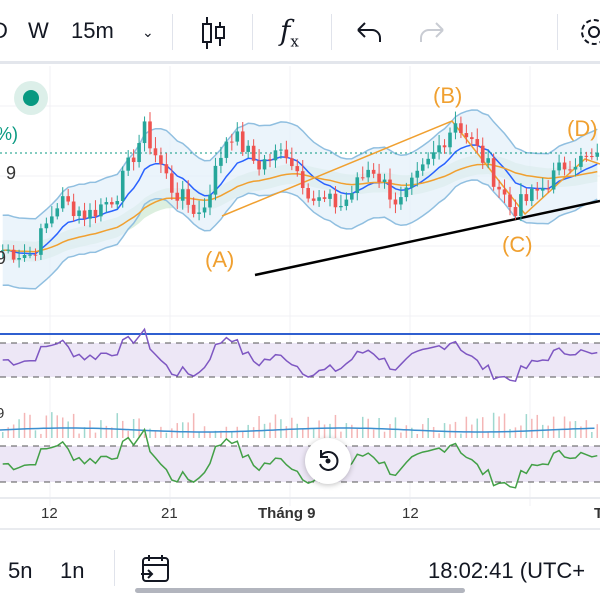 This screenshot has width=600, height=600. What do you see at coordinates (213, 33) in the screenshot?
I see `candlestick-chart-type-icon` at bounding box center [213, 33].